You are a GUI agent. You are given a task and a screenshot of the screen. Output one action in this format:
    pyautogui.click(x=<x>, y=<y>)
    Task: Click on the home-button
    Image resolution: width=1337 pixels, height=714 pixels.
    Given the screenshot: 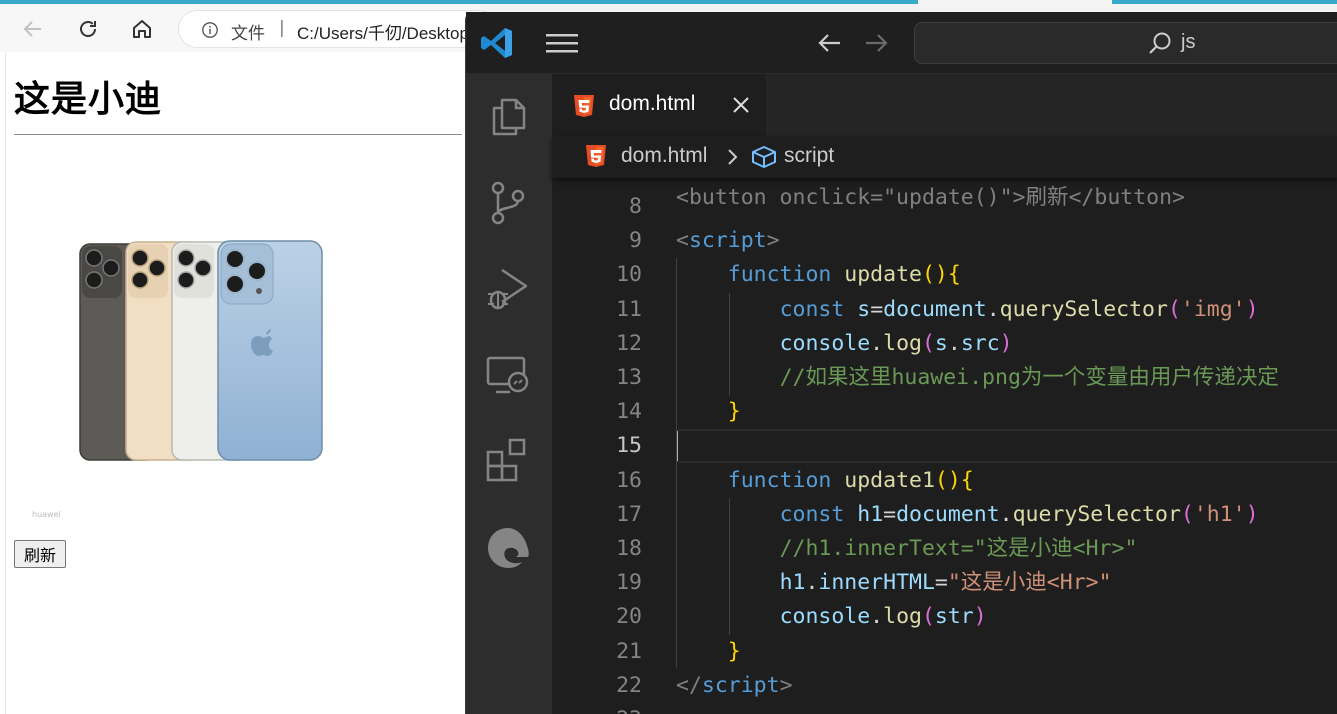 What is the action you would take?
    pyautogui.click(x=142, y=29)
    